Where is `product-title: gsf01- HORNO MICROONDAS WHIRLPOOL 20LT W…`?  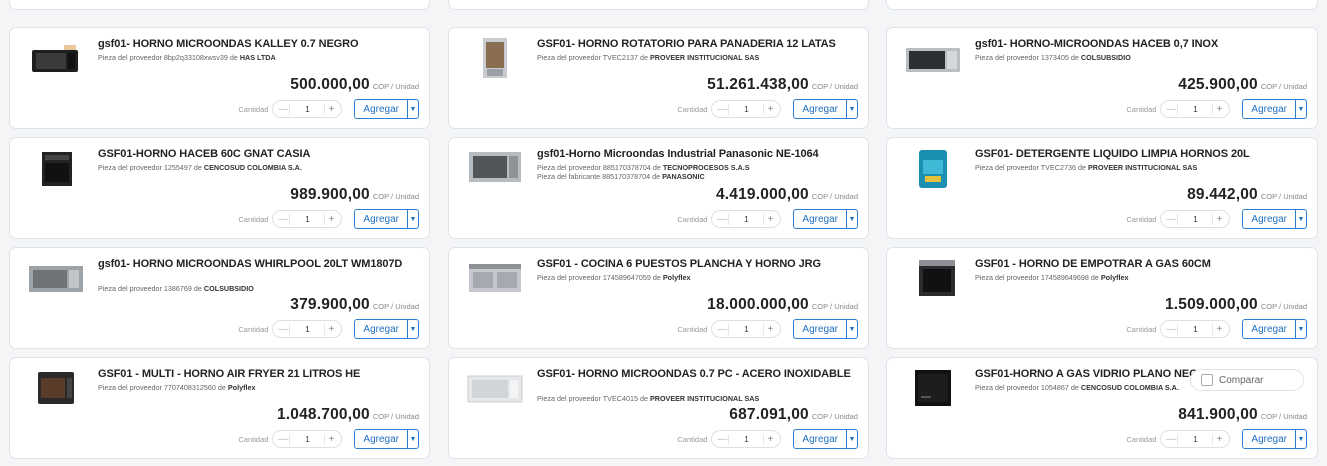 product-title: gsf01- HORNO MICROONDAS WHIRLPOOL 20LT W… is located at coordinates (258, 264).